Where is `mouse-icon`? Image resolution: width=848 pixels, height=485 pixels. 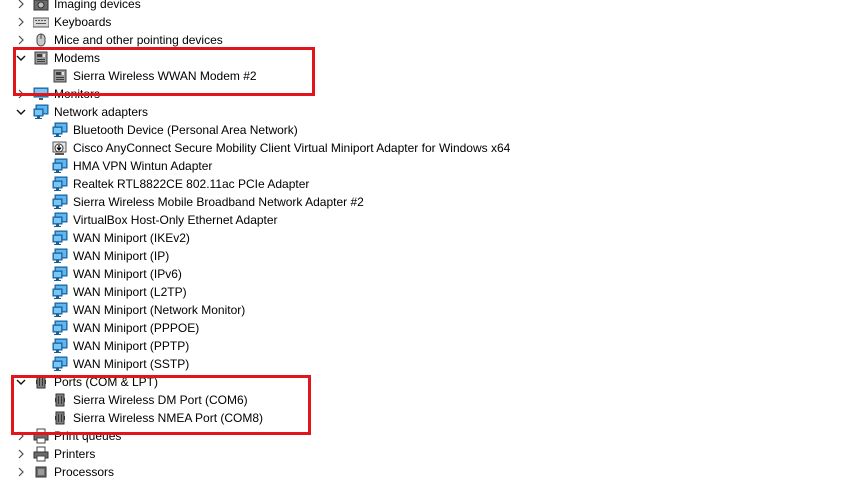 mouse-icon is located at coordinates (41, 40).